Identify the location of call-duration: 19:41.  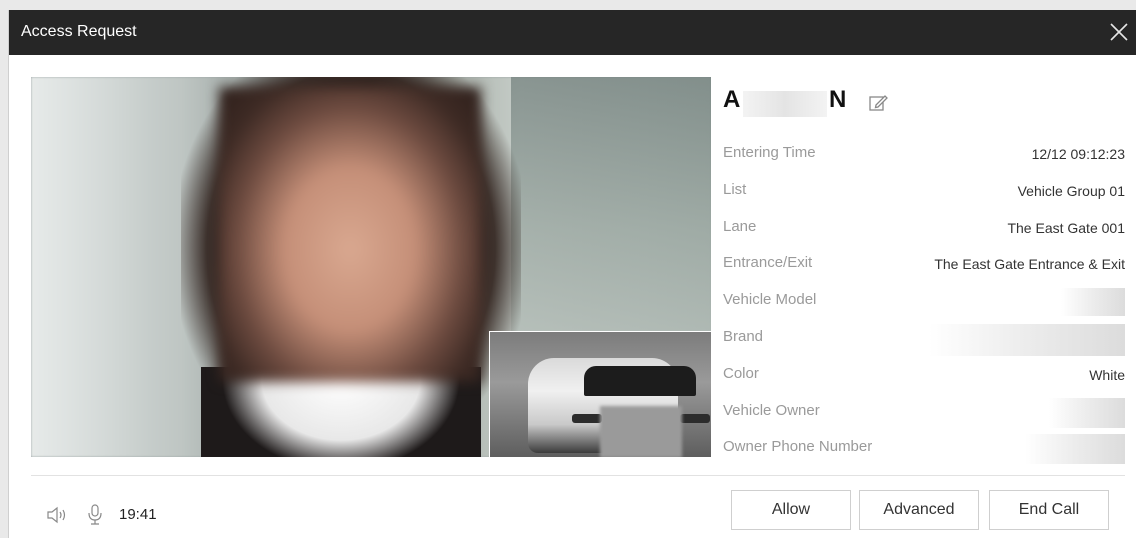
(138, 514).